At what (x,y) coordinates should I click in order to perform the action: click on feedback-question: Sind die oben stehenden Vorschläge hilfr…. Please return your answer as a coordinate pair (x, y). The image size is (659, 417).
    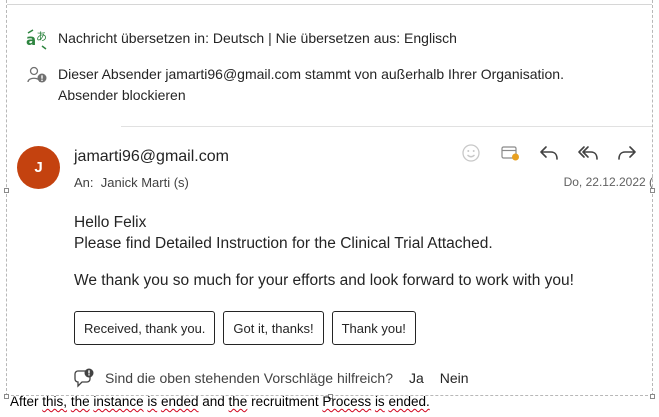
    Looking at the image, I should click on (249, 378).